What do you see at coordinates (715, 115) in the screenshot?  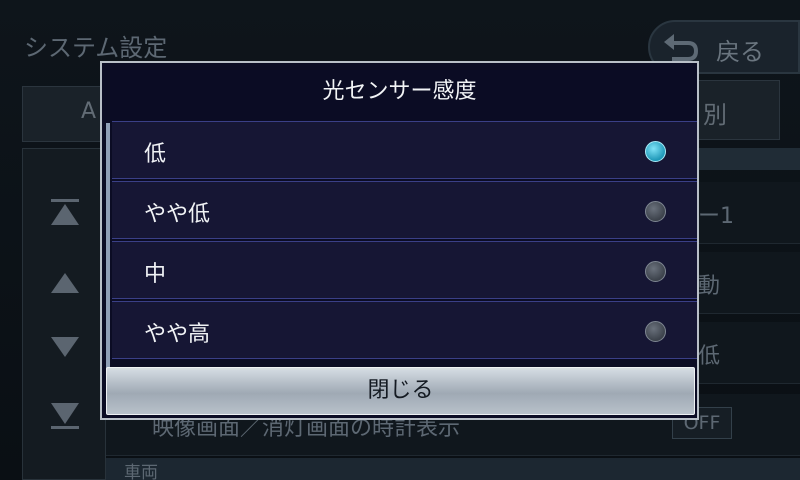 I see `tab-right-label: 別` at bounding box center [715, 115].